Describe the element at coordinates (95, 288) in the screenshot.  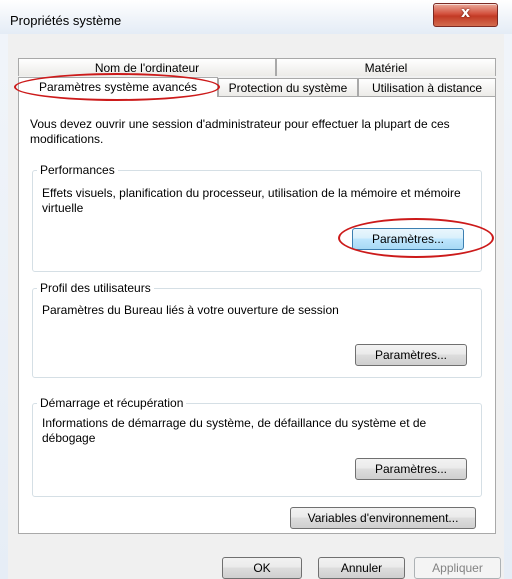
I see `user-profiles-group-title: Profil des utilisateurs` at that location.